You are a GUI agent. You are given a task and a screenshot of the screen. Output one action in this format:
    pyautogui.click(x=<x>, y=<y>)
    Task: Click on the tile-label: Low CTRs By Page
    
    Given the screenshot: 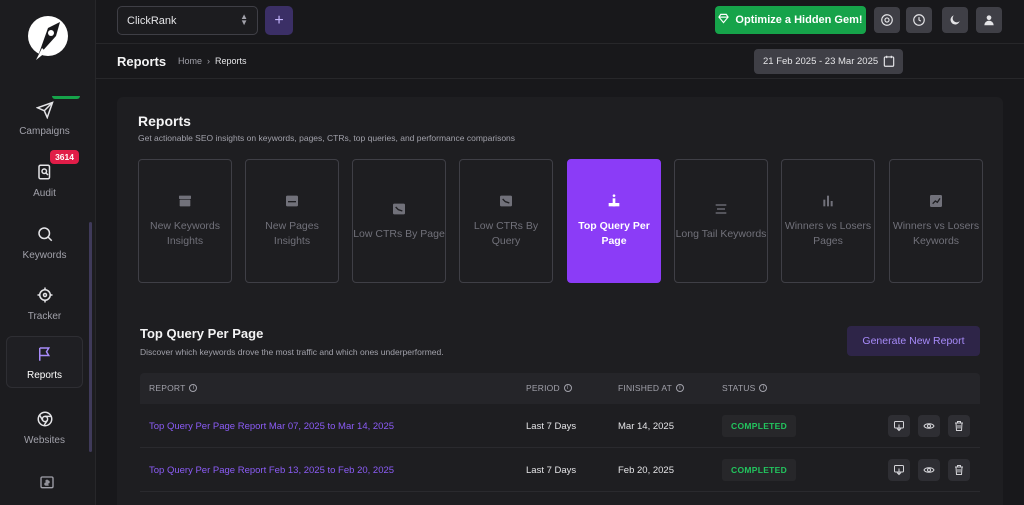 What is the action you would take?
    pyautogui.click(x=399, y=233)
    